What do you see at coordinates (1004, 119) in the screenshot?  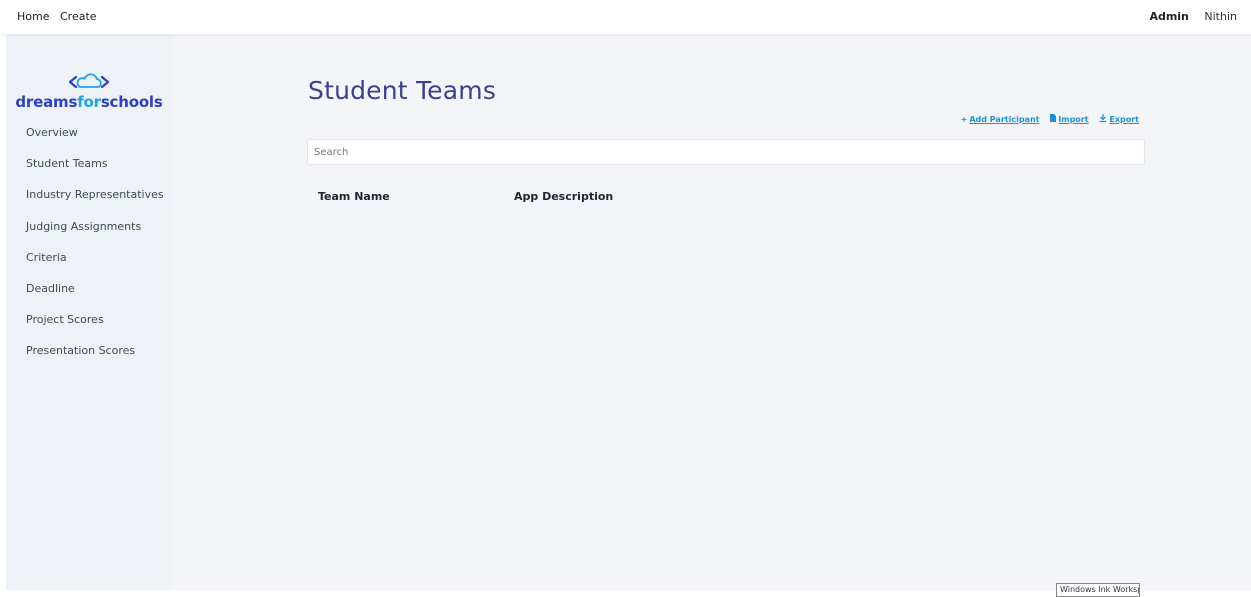 I see `add-participant-label: Add Participant` at bounding box center [1004, 119].